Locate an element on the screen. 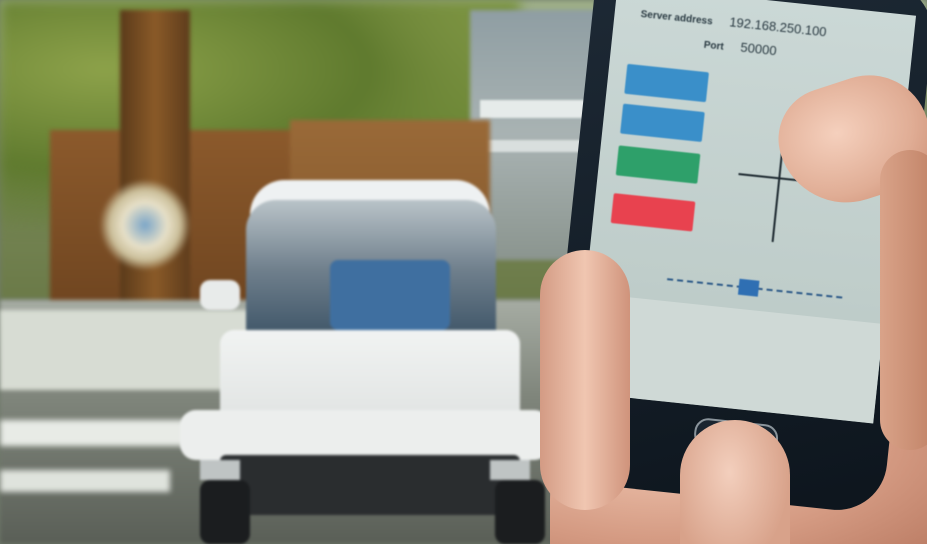  port-row: Port 50000 is located at coordinates (740, 47).